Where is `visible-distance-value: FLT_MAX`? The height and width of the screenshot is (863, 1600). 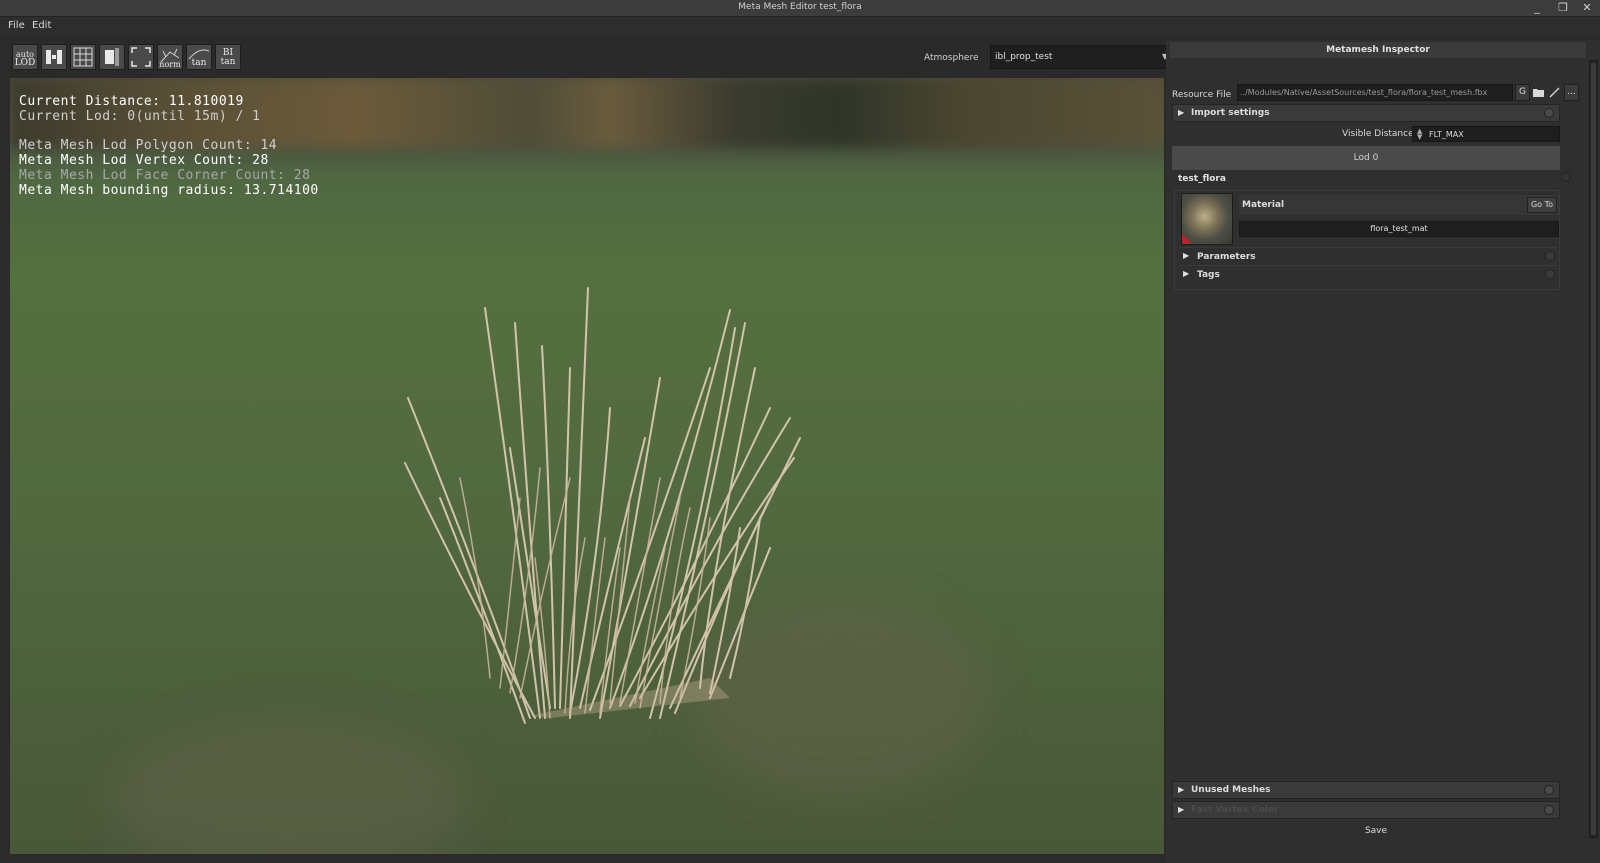 visible-distance-value: FLT_MAX is located at coordinates (1446, 134).